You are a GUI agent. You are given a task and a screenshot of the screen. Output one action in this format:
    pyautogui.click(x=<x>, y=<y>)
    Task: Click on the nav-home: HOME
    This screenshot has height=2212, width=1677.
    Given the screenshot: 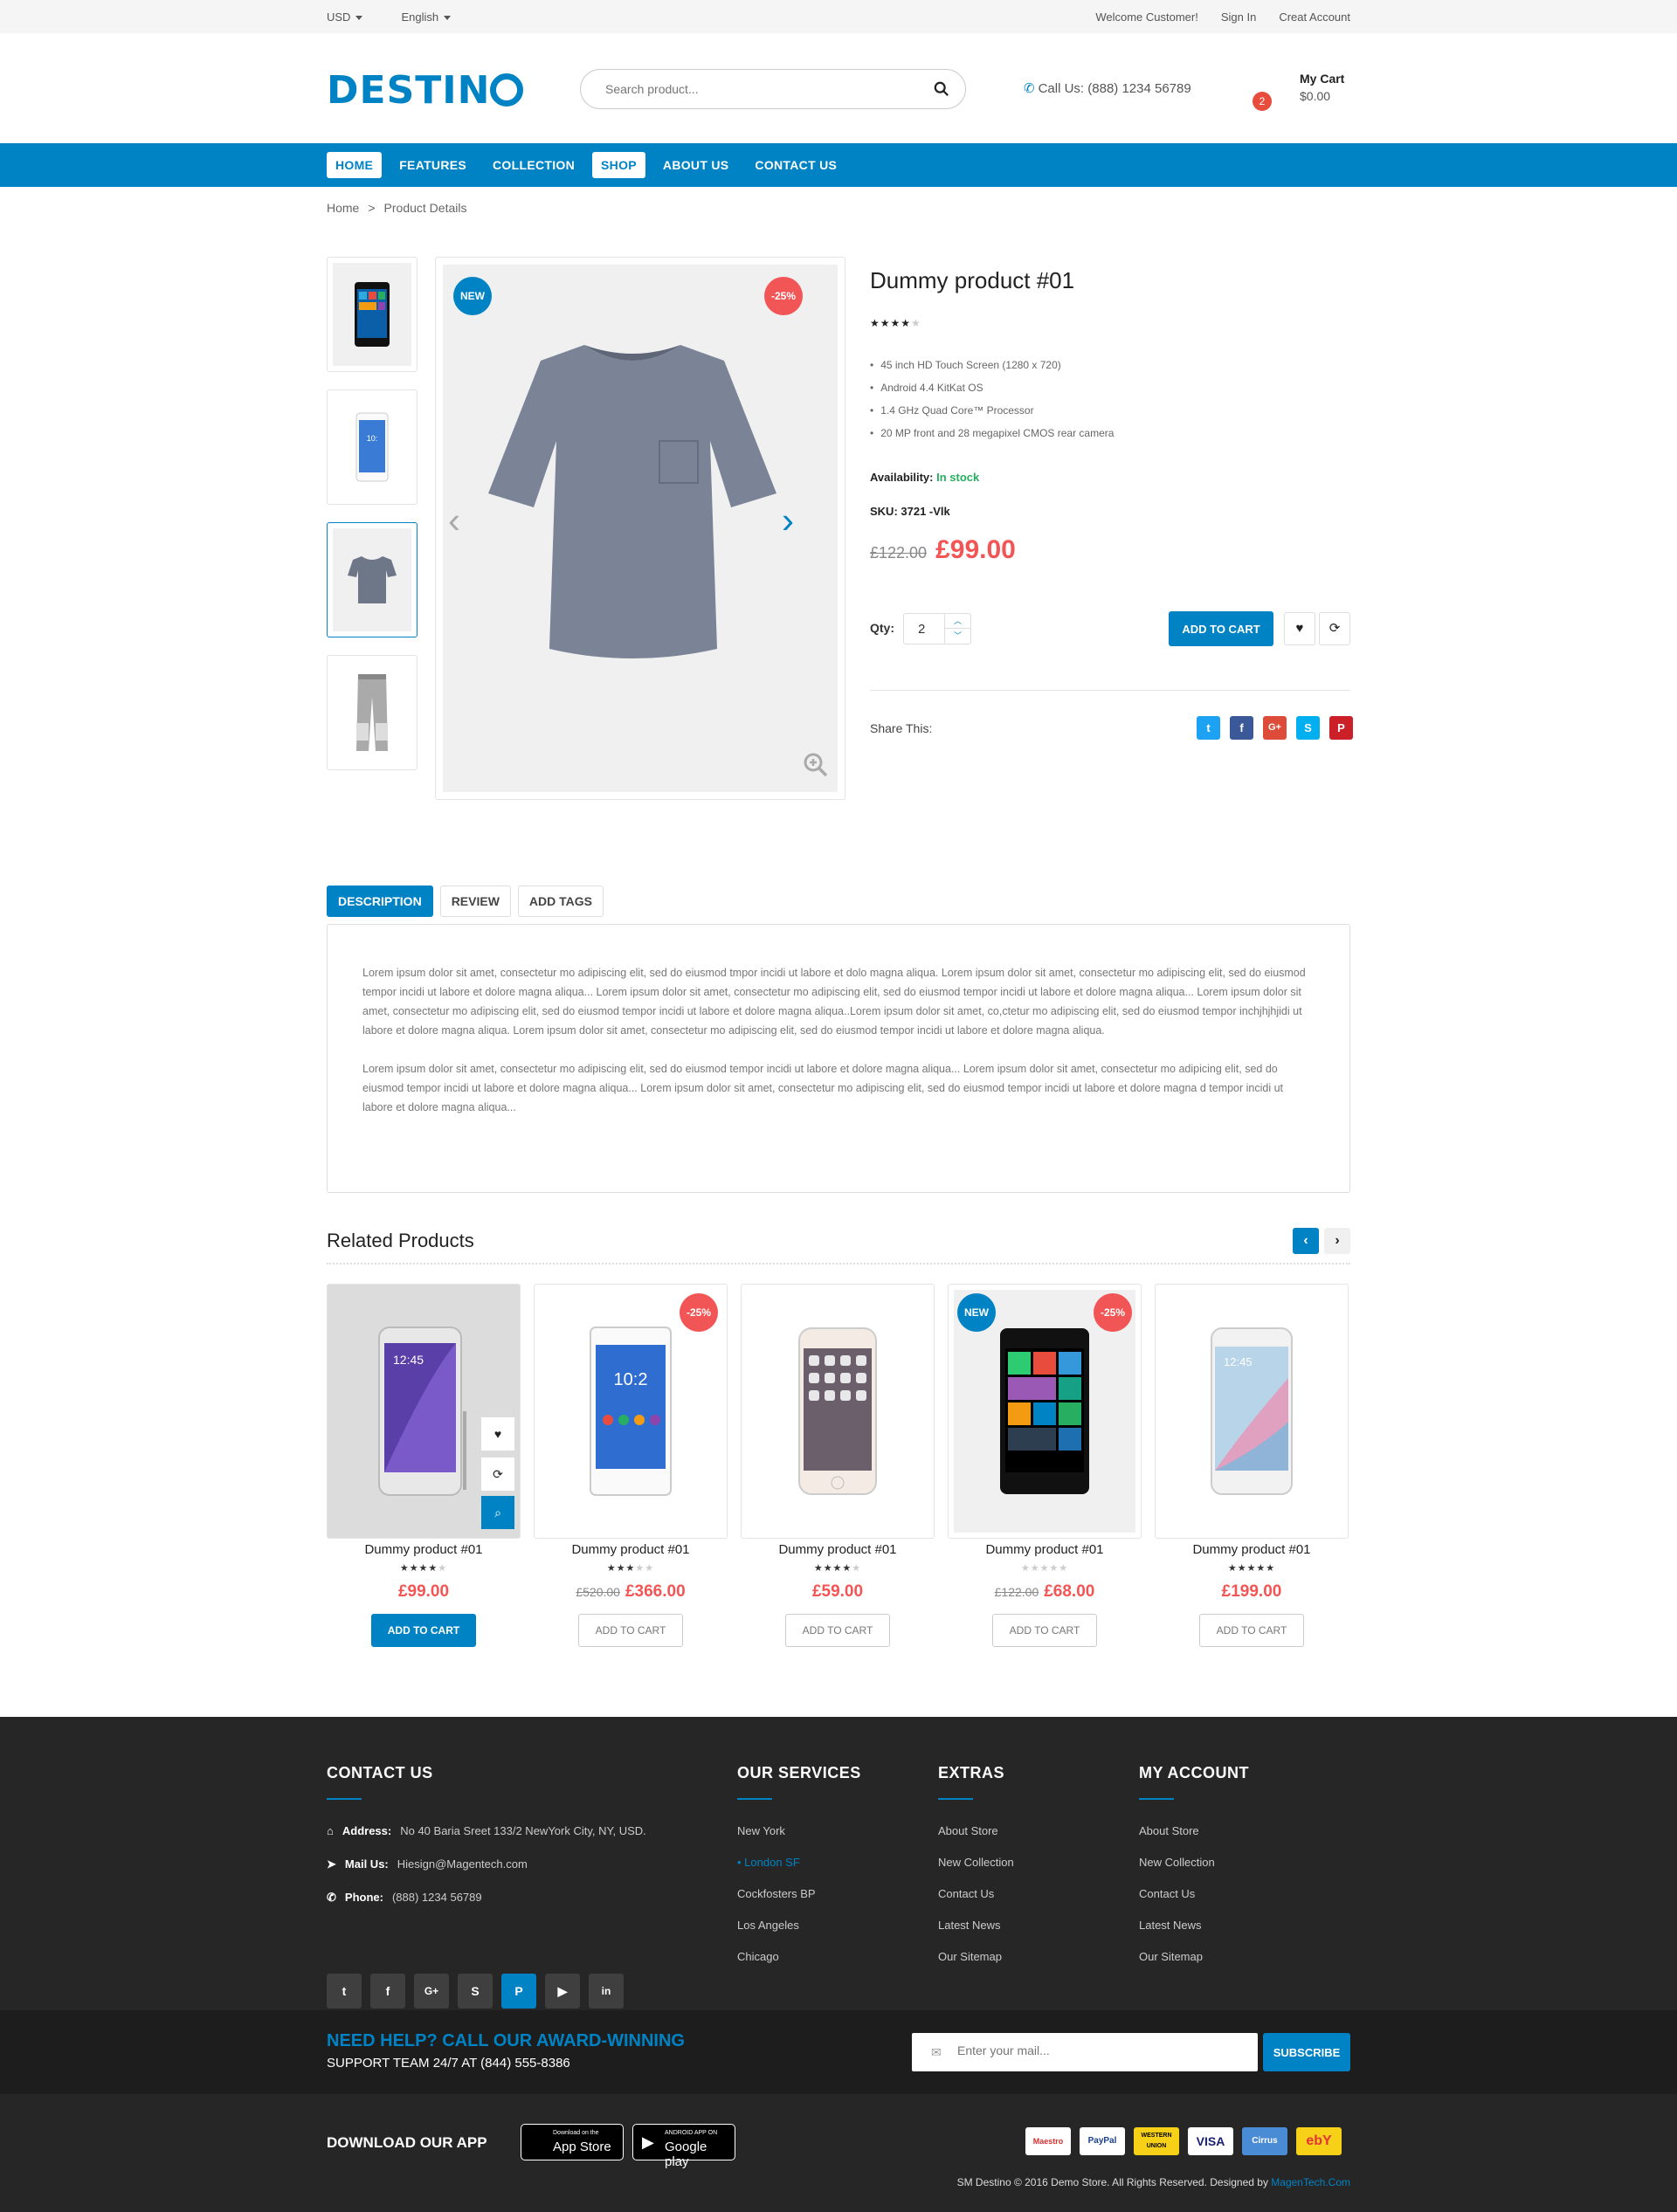 What is the action you would take?
    pyautogui.click(x=355, y=165)
    